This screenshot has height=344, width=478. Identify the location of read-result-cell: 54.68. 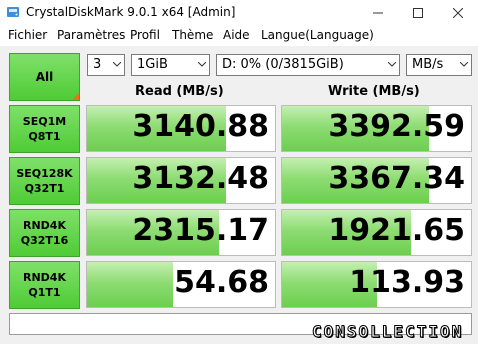
(181, 284).